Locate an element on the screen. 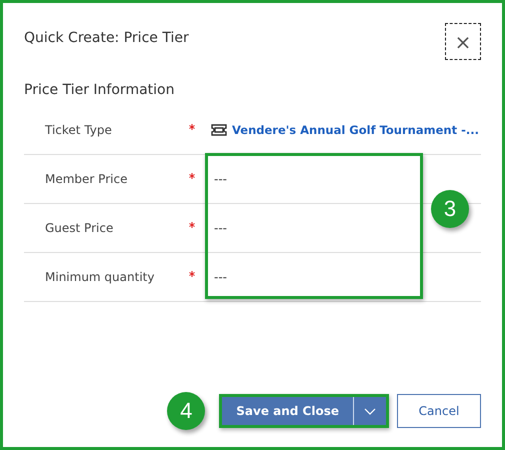 This screenshot has width=505, height=450. field-label: Member Price is located at coordinates (86, 179).